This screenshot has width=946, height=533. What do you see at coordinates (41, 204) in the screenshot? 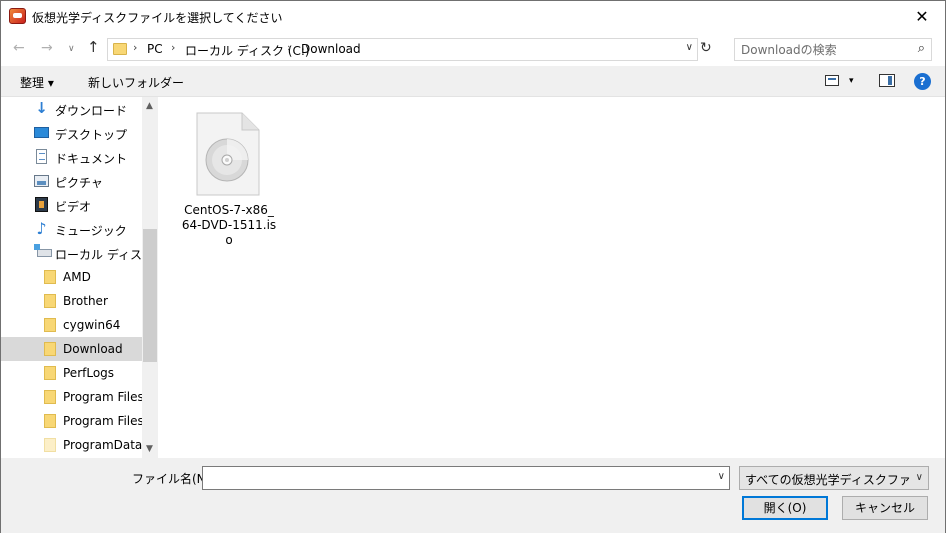
I see `video-icon` at bounding box center [41, 204].